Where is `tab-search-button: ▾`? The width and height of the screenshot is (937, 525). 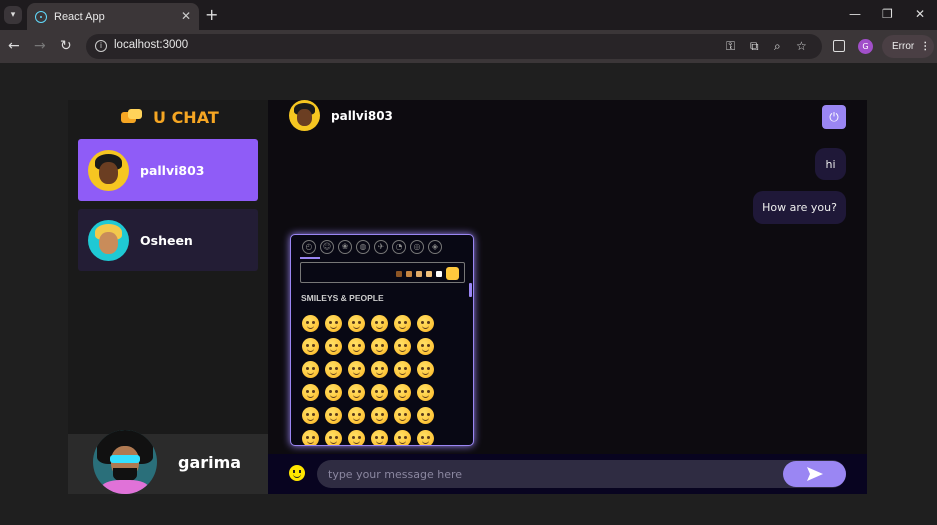 tab-search-button: ▾ is located at coordinates (13, 15).